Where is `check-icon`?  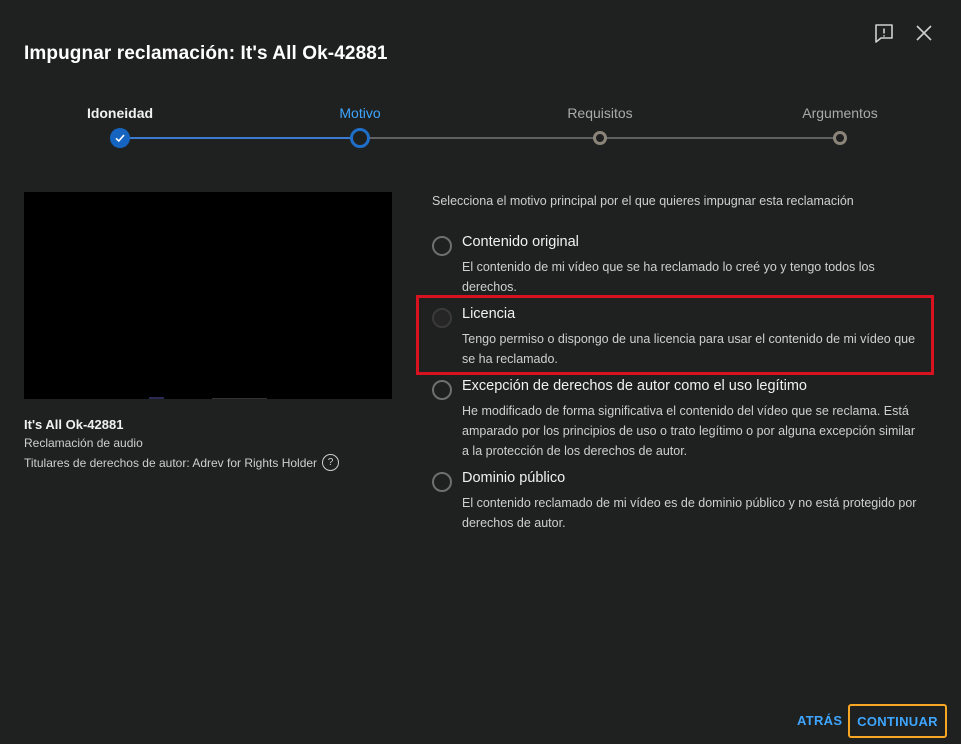
check-icon is located at coordinates (120, 138).